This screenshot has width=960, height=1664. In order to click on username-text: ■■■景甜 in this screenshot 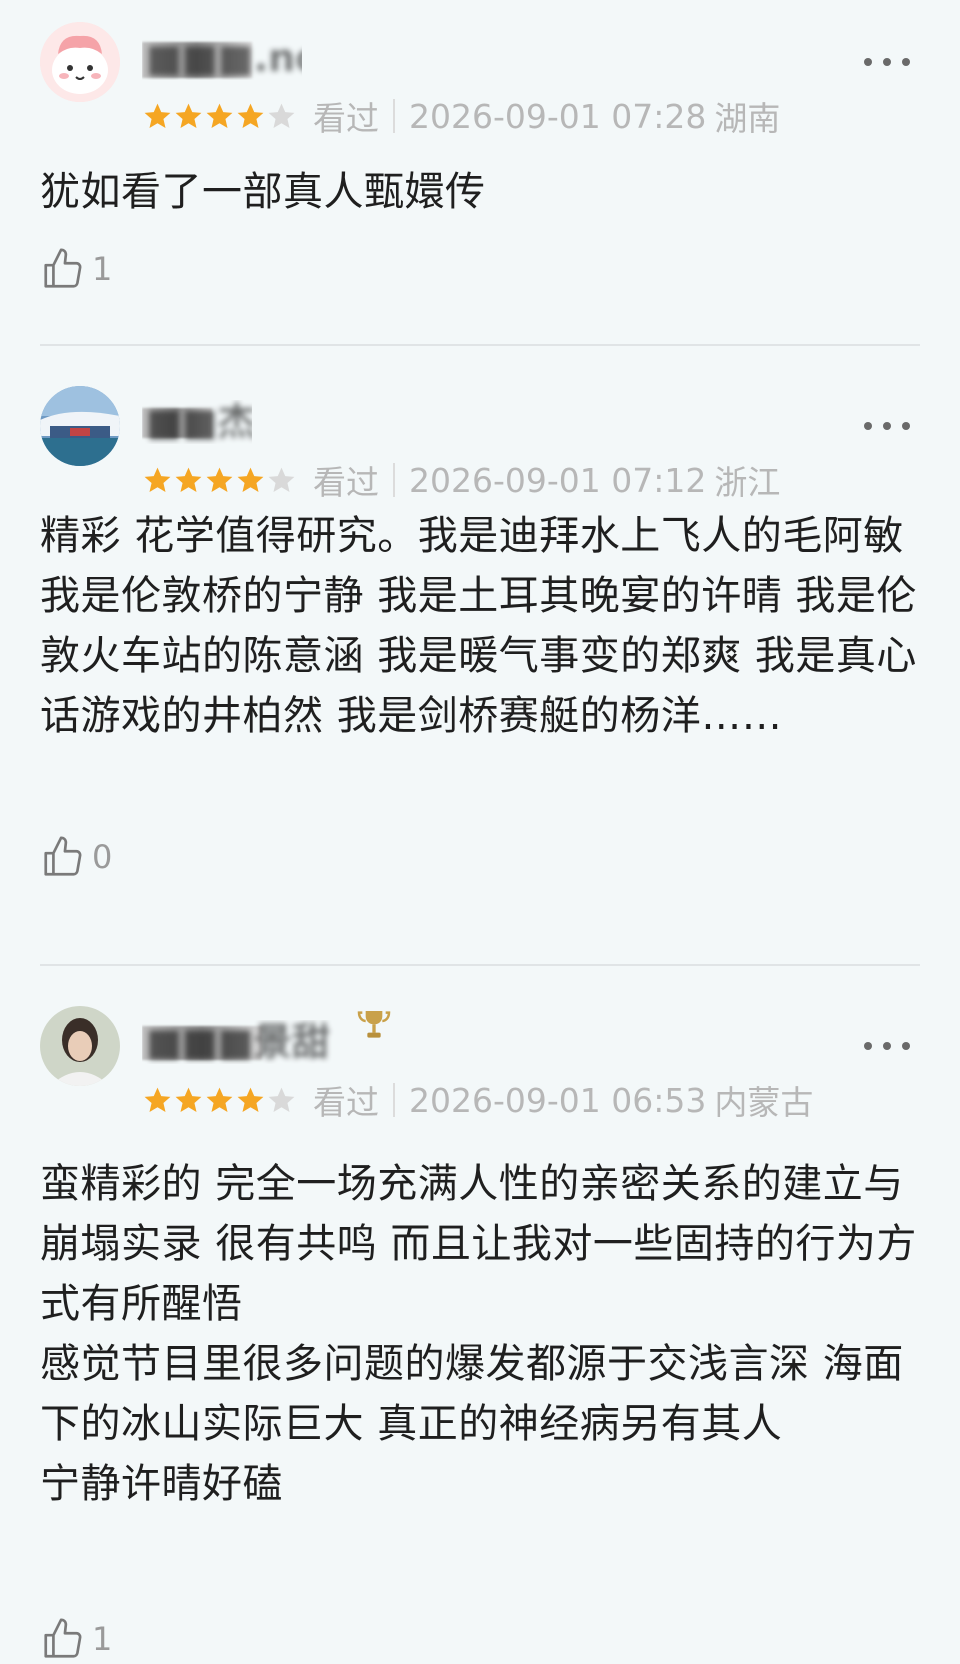, I will do `click(238, 1042)`.